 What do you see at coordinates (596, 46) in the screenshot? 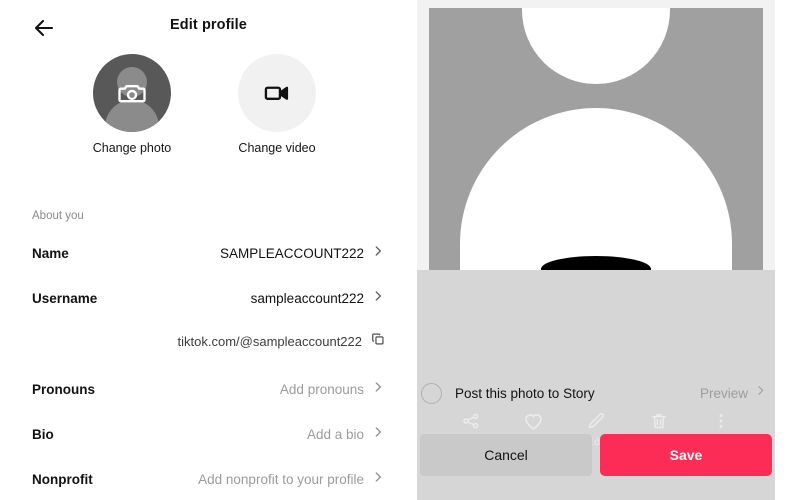
I see `placeholder-head-shape` at bounding box center [596, 46].